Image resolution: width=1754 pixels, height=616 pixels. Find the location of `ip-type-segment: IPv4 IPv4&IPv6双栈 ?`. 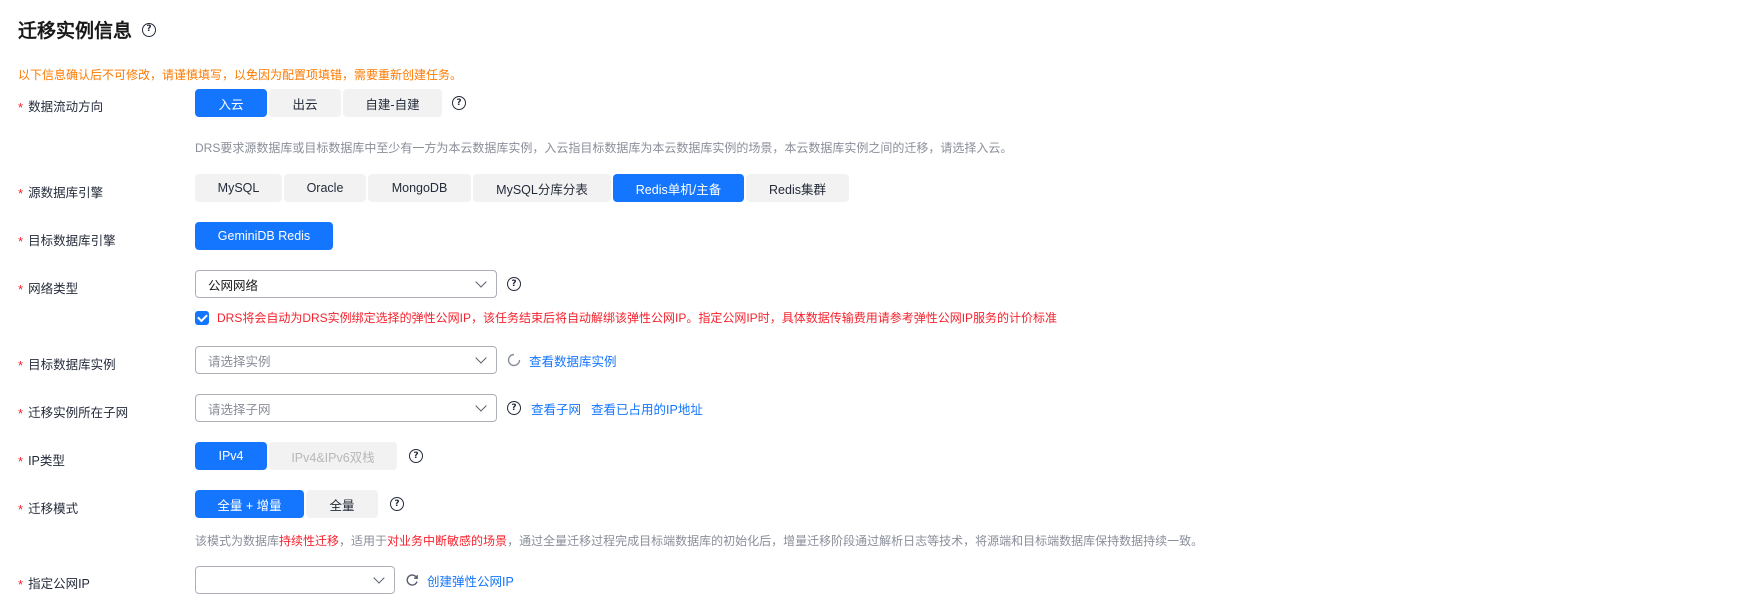

ip-type-segment: IPv4 IPv4&IPv6双栈 ? is located at coordinates (309, 456).